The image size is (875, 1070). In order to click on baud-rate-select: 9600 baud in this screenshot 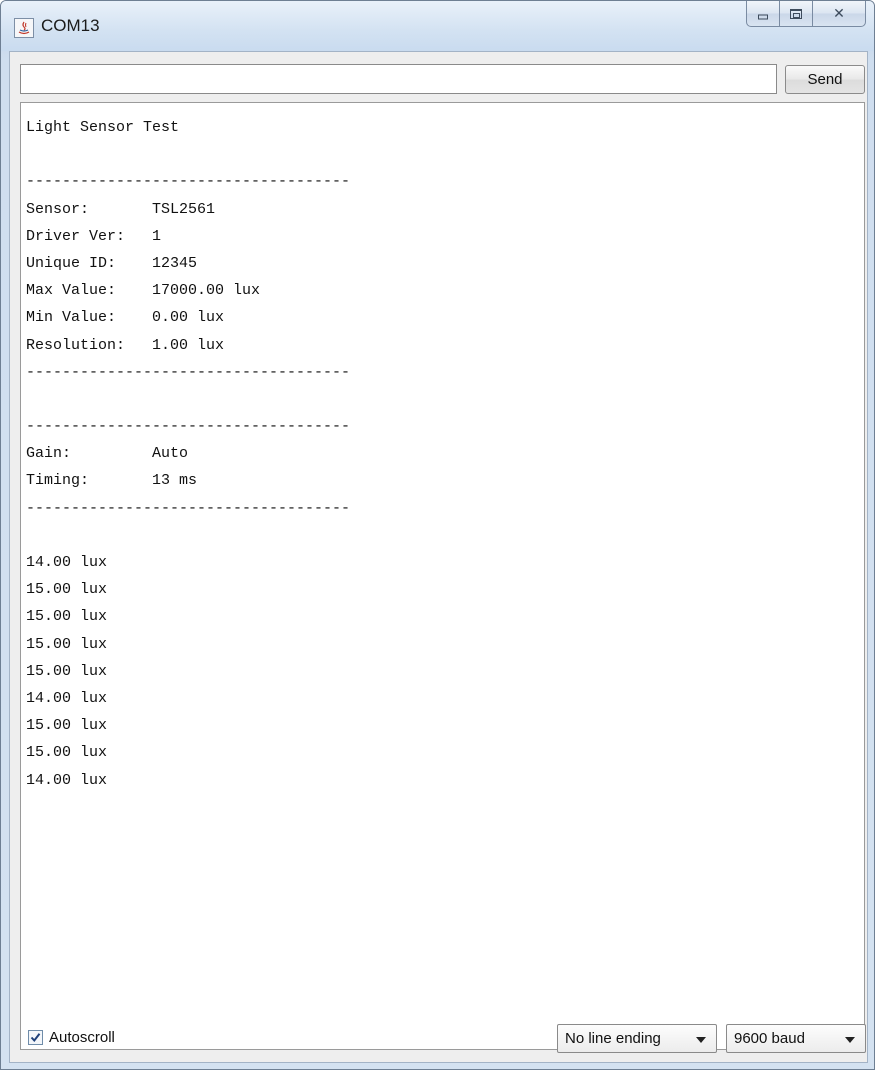, I will do `click(796, 1038)`.